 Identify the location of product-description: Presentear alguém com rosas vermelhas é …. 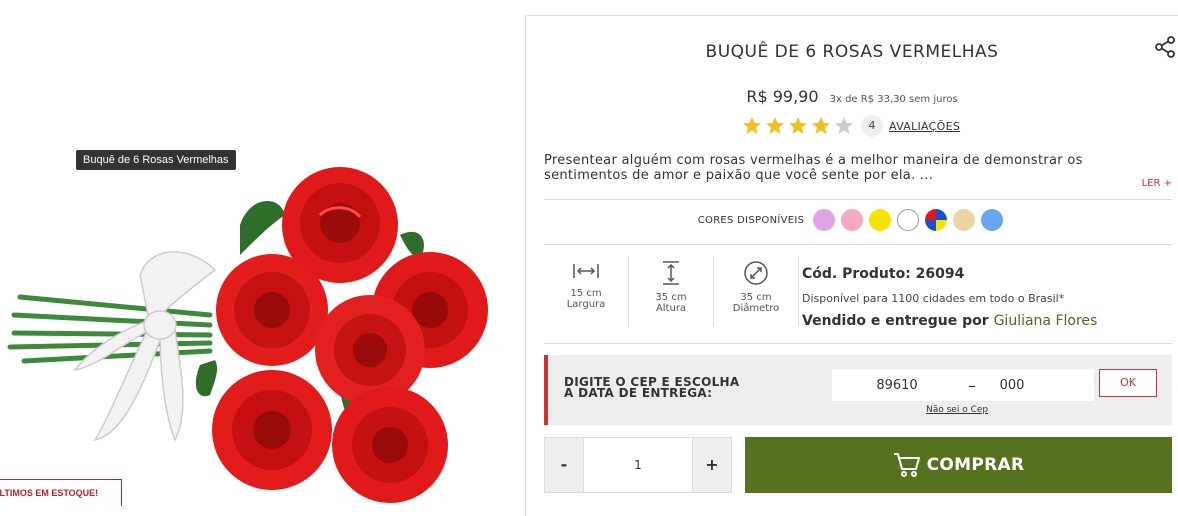
(813, 168).